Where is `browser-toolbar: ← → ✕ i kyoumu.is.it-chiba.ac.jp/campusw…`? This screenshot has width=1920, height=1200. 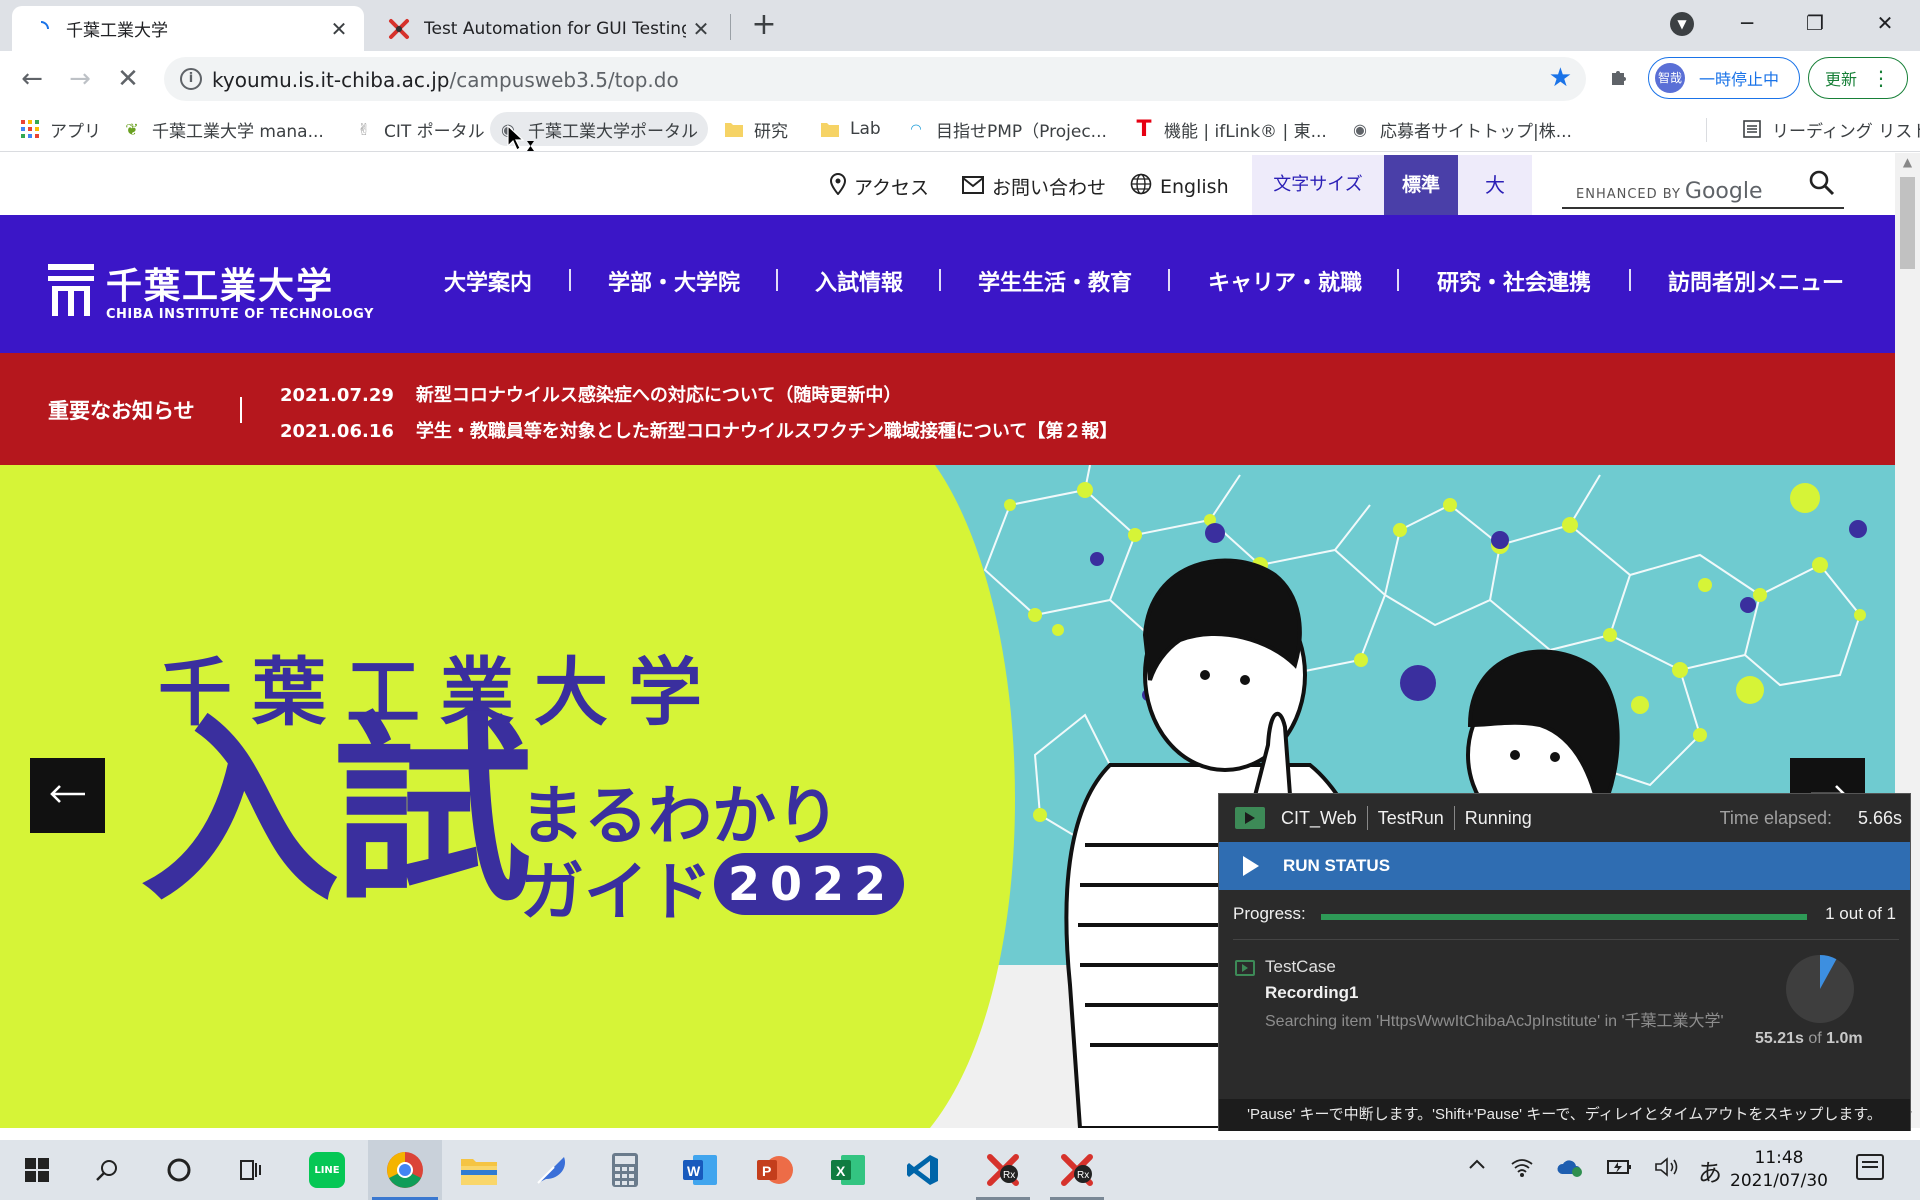 browser-toolbar: ← → ✕ i kyoumu.is.it-chiba.ac.jp/campusw… is located at coordinates (960, 78).